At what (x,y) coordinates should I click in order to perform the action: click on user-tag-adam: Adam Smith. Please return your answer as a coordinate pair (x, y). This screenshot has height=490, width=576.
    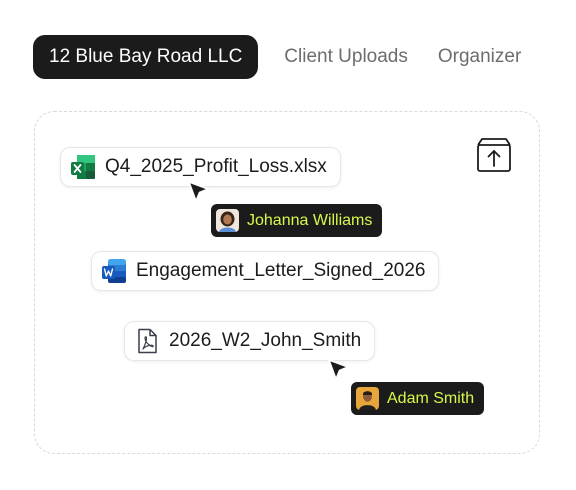
    Looking at the image, I should click on (418, 398).